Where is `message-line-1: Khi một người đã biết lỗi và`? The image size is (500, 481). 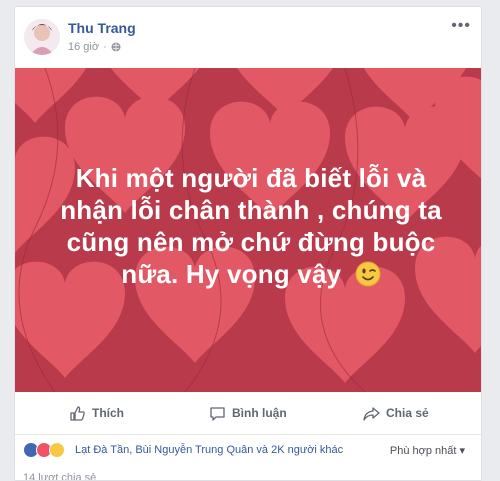 message-line-1: Khi một người đã biết lỗi và is located at coordinates (251, 178).